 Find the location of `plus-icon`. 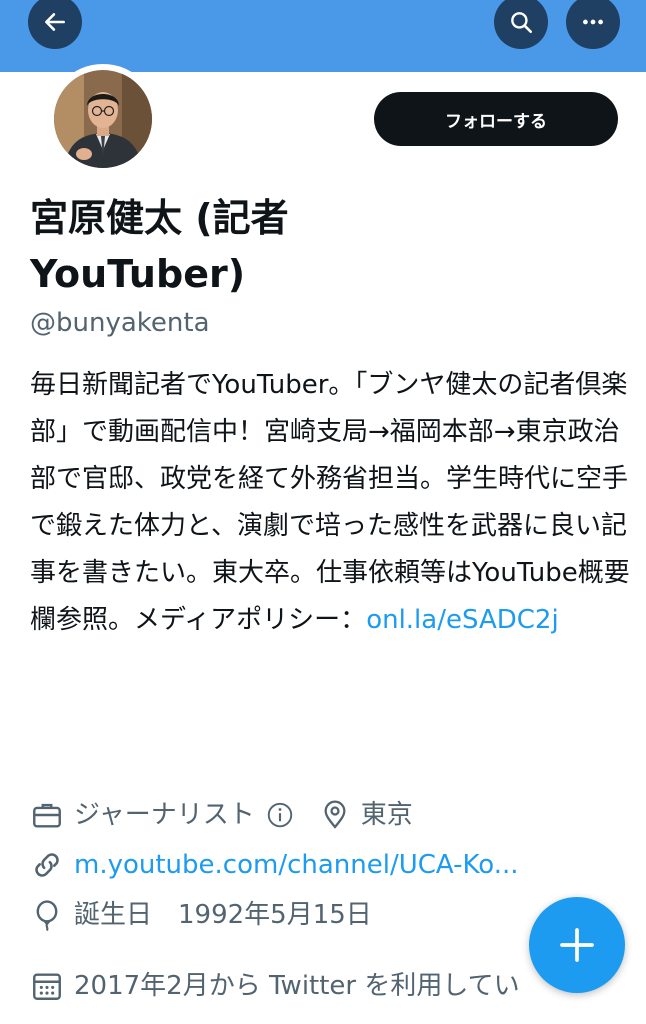

plus-icon is located at coordinates (577, 945).